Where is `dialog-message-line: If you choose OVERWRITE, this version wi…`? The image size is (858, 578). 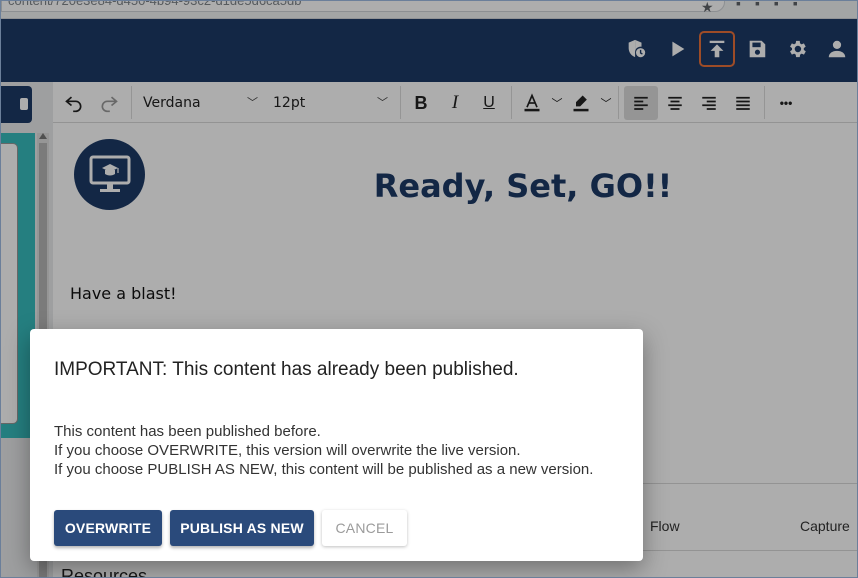
dialog-message-line: If you choose OVERWRITE, this version wi… is located at coordinates (287, 450).